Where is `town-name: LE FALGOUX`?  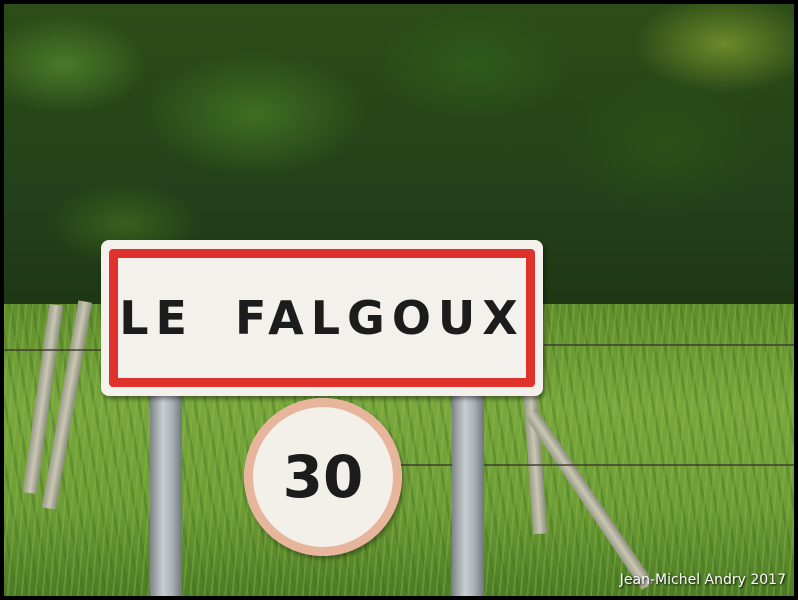
town-name: LE FALGOUX is located at coordinates (322, 318).